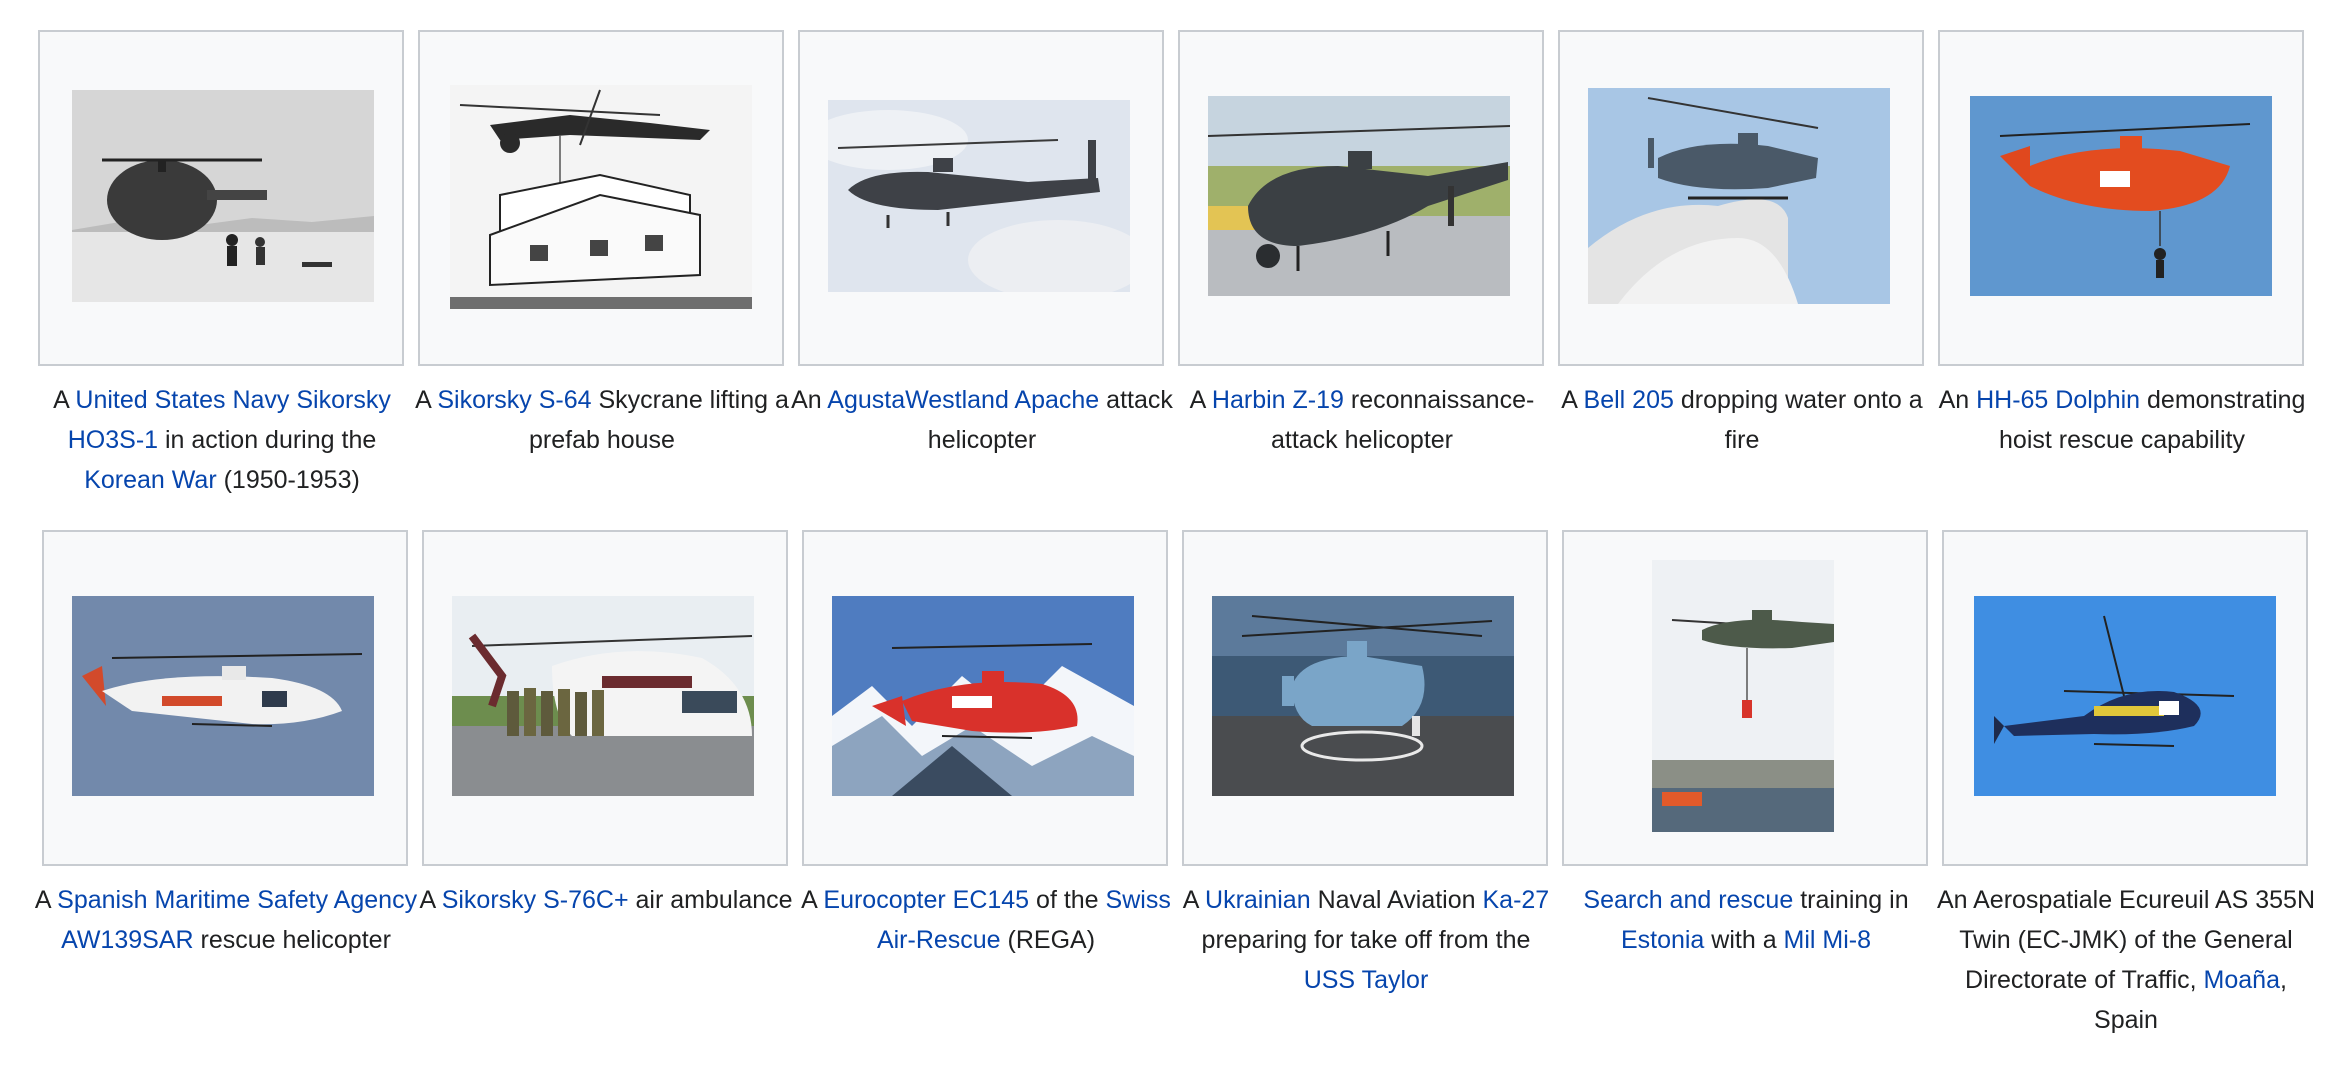 The width and height of the screenshot is (2334, 1068). Describe the element at coordinates (514, 400) in the screenshot. I see `caption-link: Sikorsky S-64` at that location.